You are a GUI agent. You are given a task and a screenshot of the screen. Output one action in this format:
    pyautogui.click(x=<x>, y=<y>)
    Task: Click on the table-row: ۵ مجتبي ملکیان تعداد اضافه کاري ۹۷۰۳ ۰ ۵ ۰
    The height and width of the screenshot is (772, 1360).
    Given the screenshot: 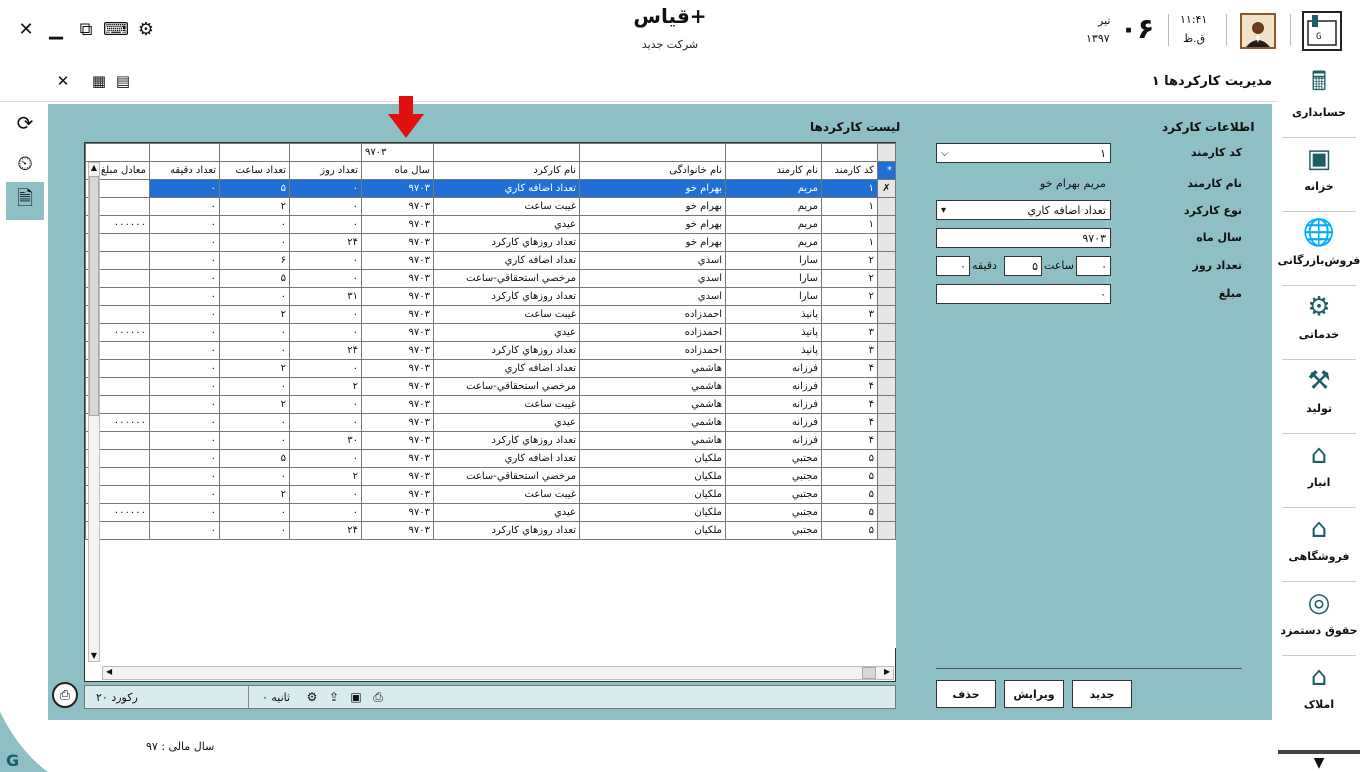 What is the action you would take?
    pyautogui.click(x=490, y=458)
    